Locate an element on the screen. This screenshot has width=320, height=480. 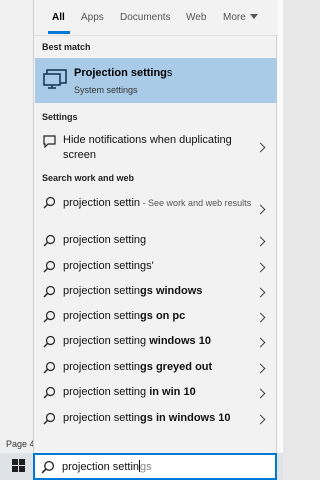
tab-more-label: More is located at coordinates (234, 17).